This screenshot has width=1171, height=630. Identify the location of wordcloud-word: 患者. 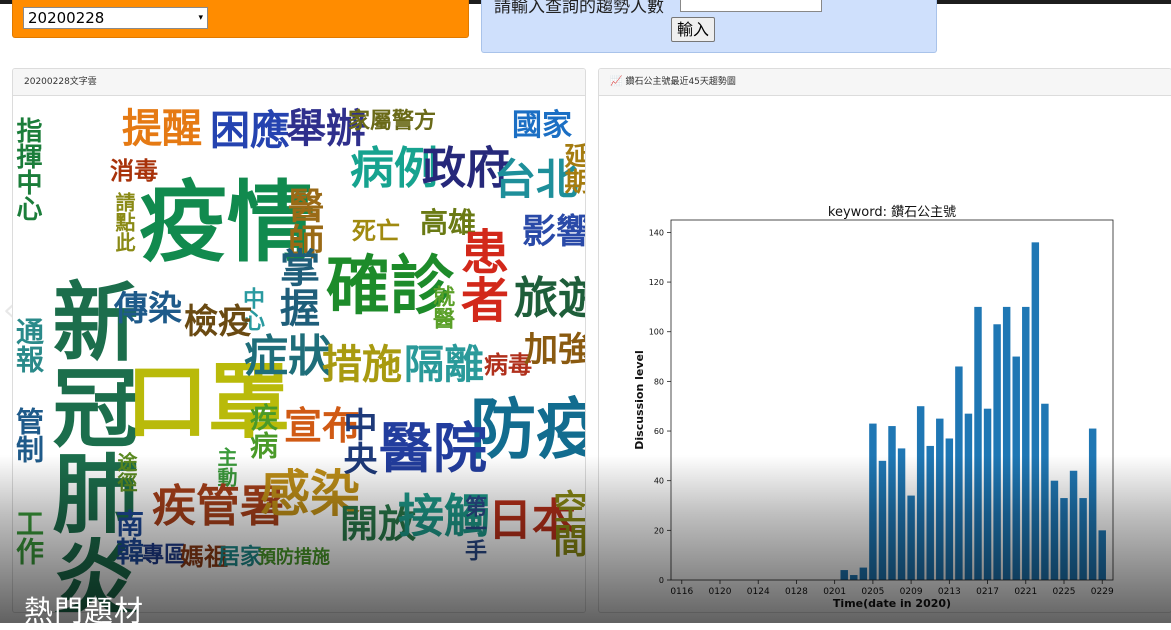
(480, 275).